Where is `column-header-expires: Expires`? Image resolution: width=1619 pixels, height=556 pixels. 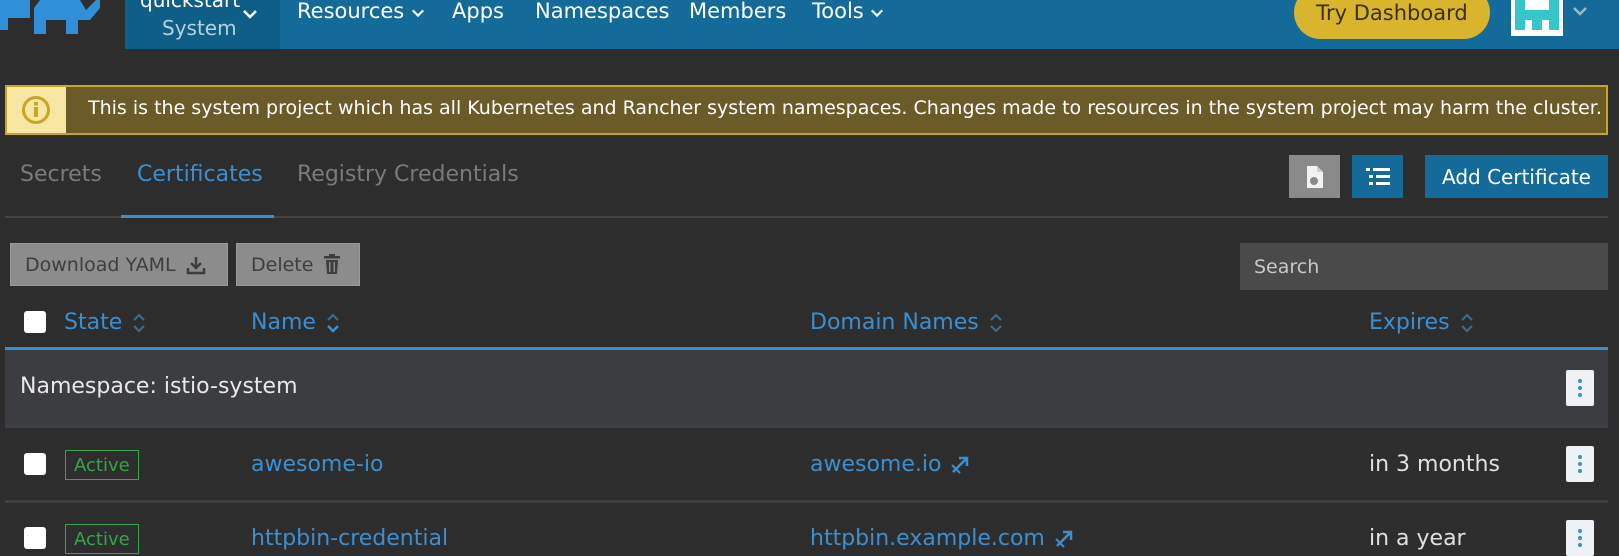
column-header-expires: Expires is located at coordinates (1421, 322).